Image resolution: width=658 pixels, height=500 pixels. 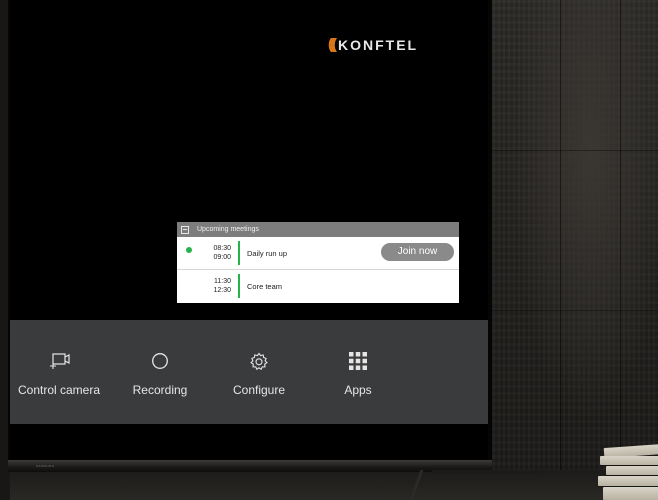 What do you see at coordinates (185, 229) in the screenshot?
I see `calendar-icon` at bounding box center [185, 229].